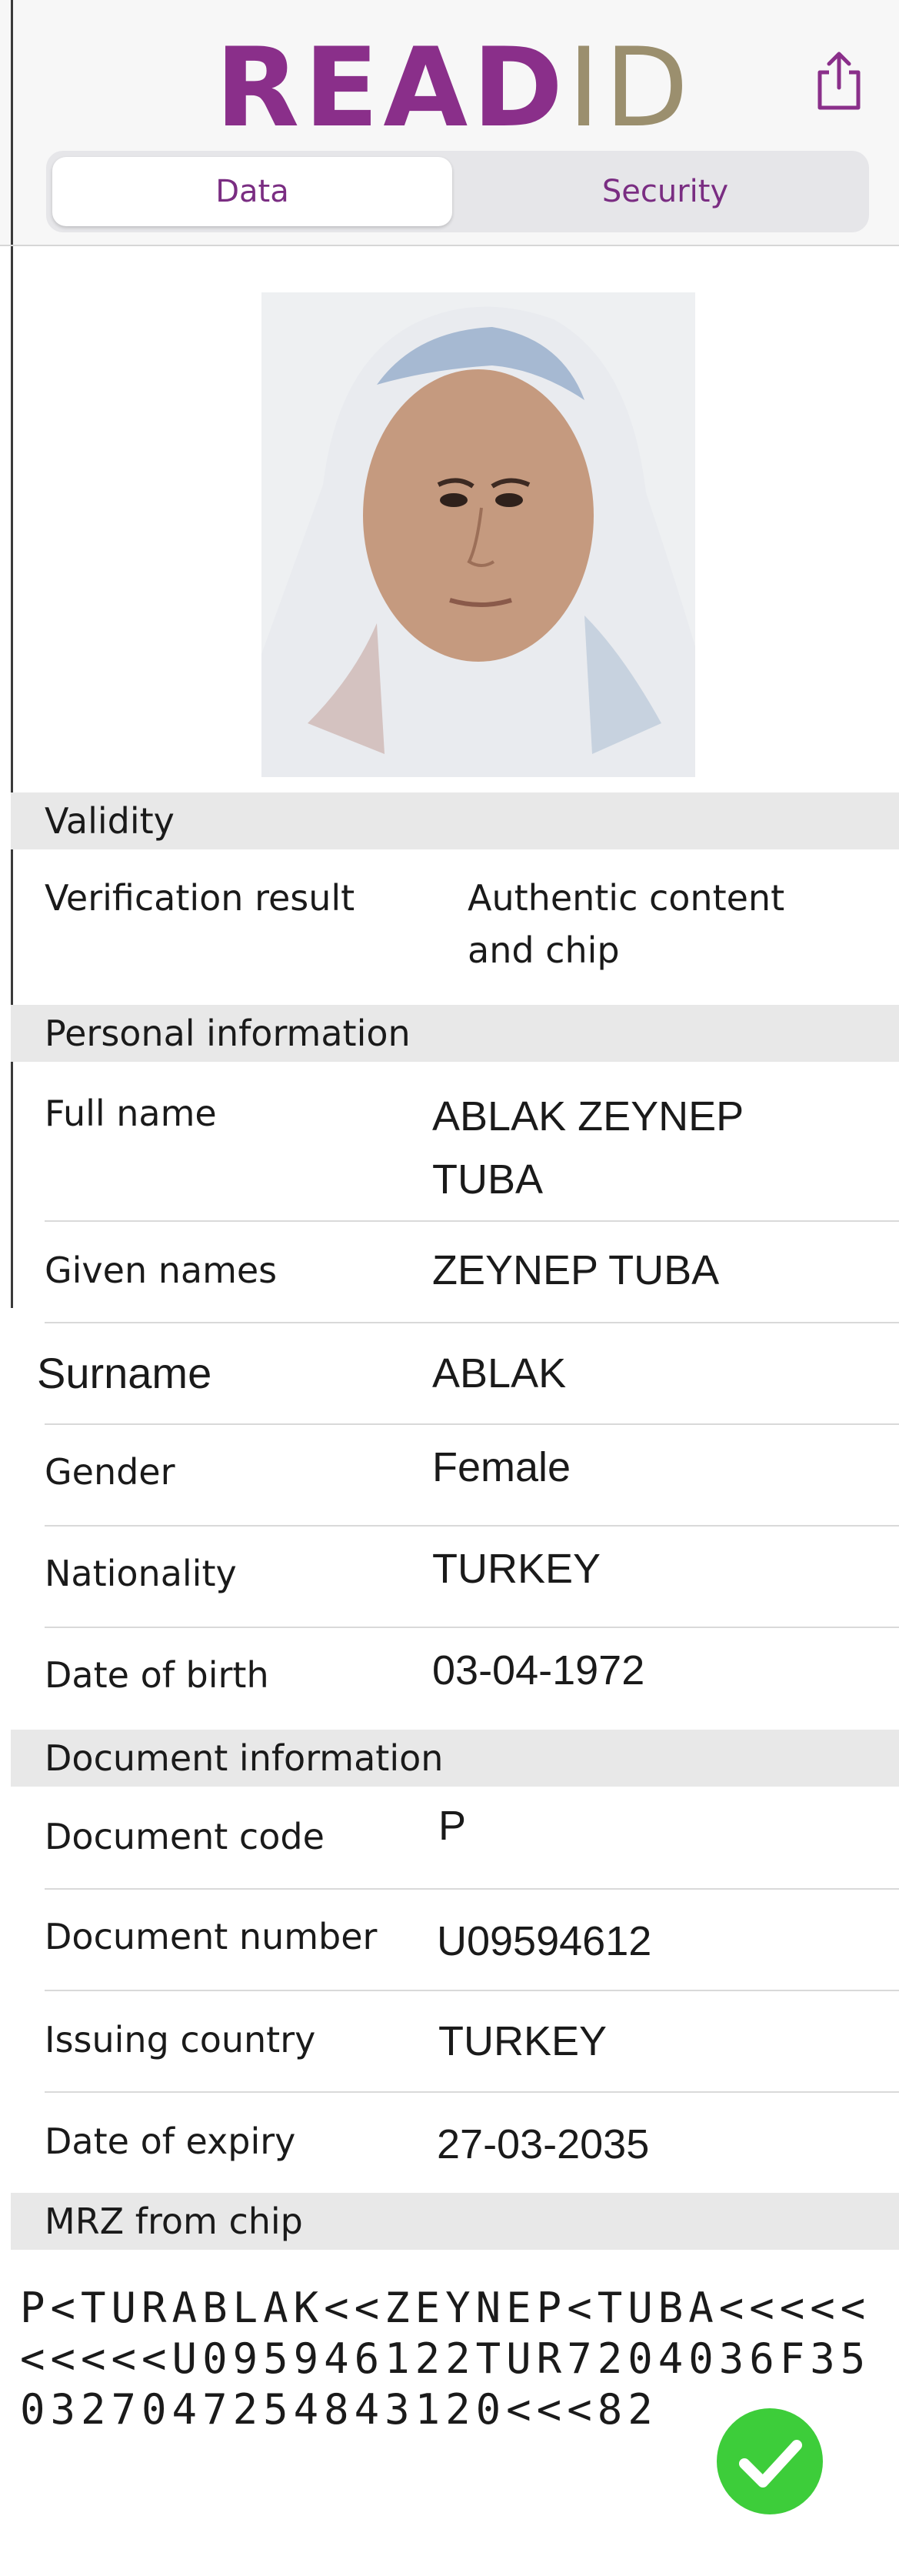 The image size is (899, 2576). What do you see at coordinates (455, 2221) in the screenshot?
I see `section-mrz-from-chip: MRZ from chip` at bounding box center [455, 2221].